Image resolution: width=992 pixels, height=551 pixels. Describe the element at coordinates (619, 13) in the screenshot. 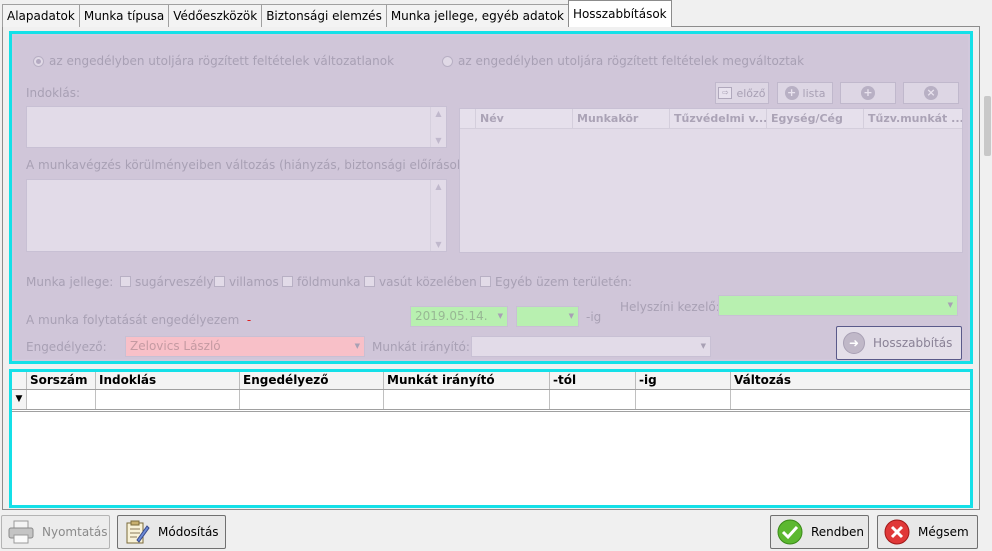

I see `tab-hosszabbitasok: Hosszabbítások` at that location.